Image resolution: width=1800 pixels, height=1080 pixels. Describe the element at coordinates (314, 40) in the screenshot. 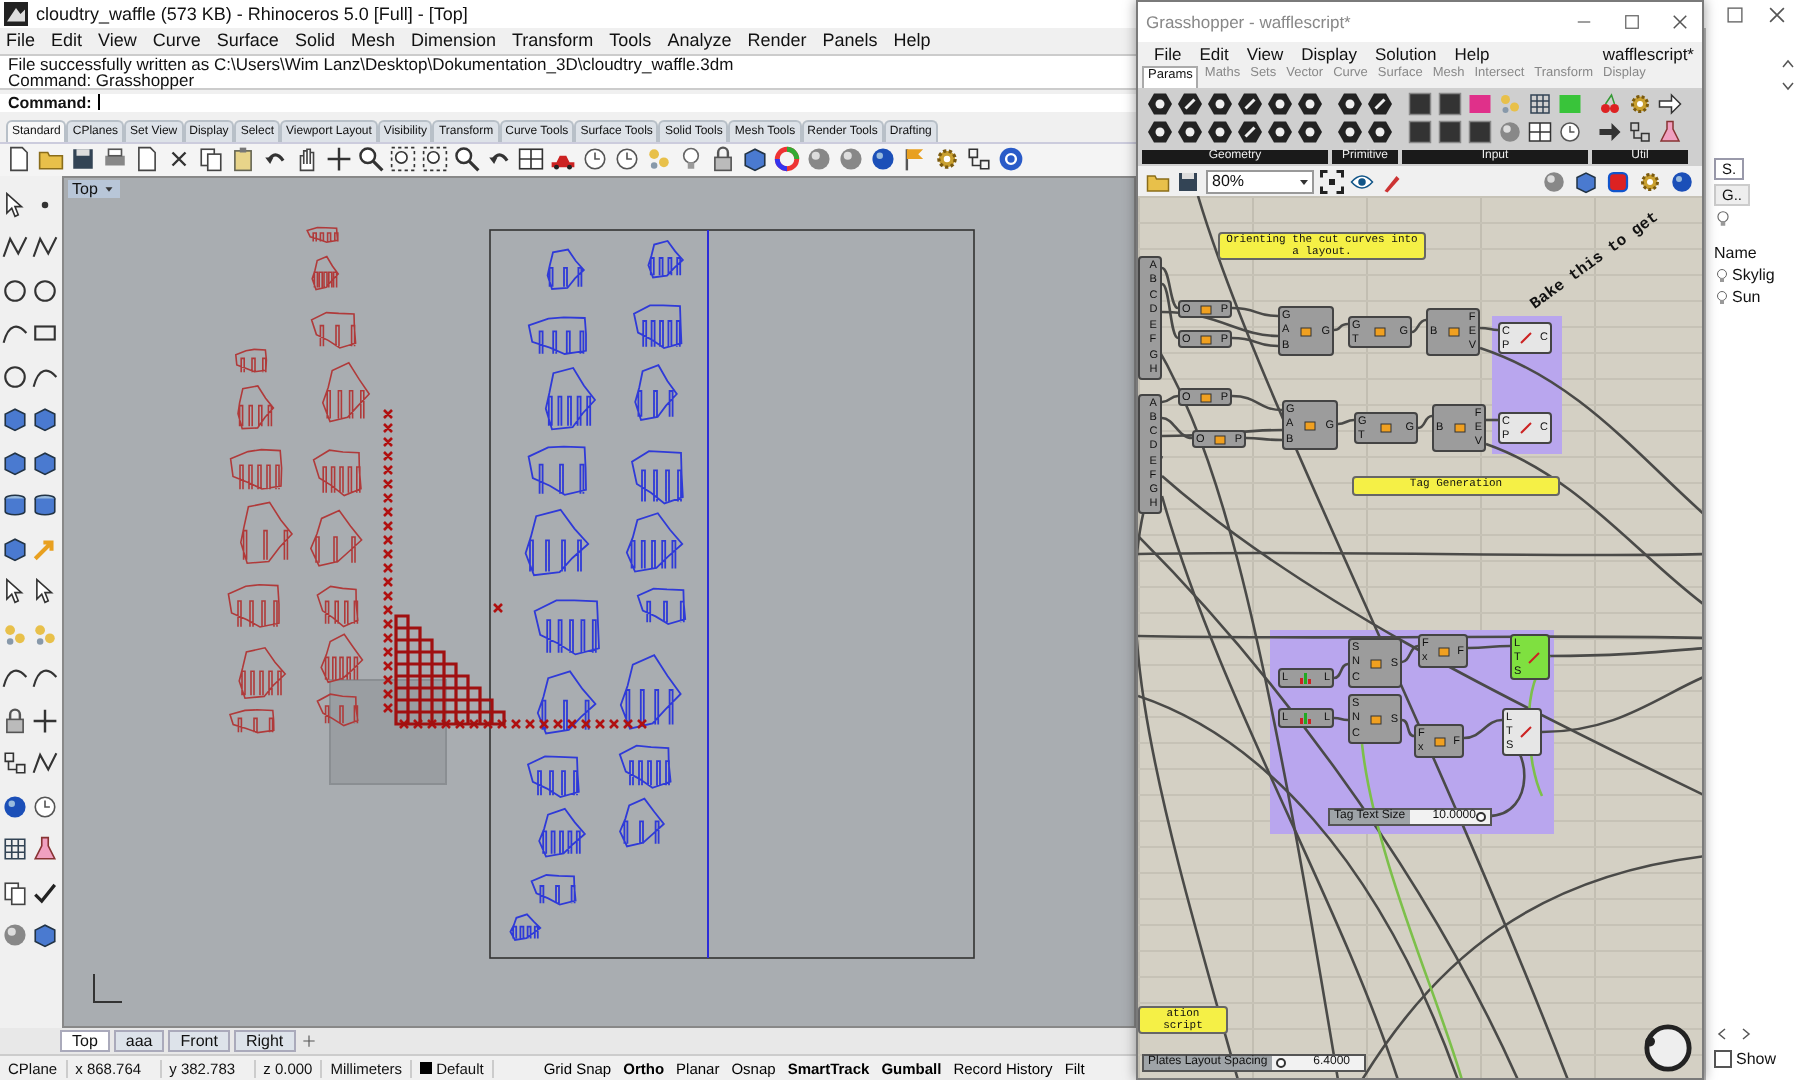

I see `menu-item: Solid` at that location.